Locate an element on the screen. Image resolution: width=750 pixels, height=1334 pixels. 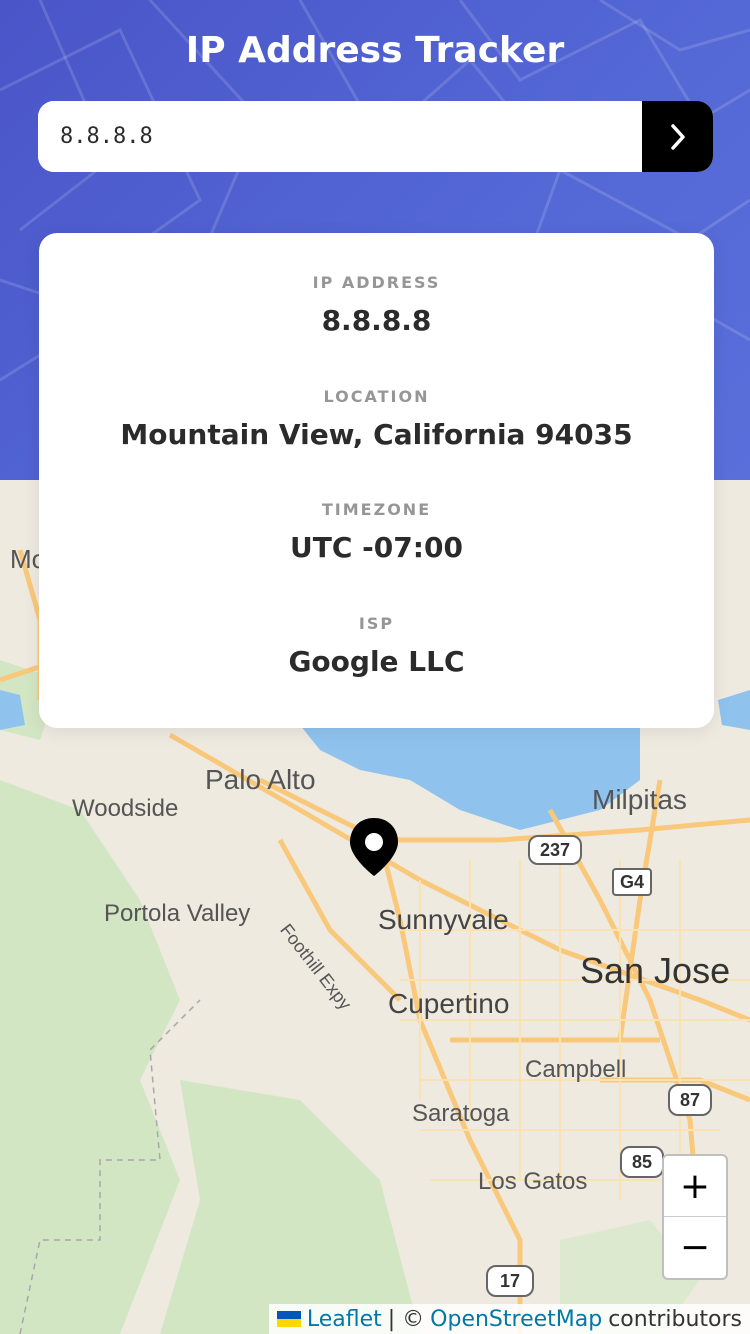
map-label-san-jose: San Jose is located at coordinates (655, 970).